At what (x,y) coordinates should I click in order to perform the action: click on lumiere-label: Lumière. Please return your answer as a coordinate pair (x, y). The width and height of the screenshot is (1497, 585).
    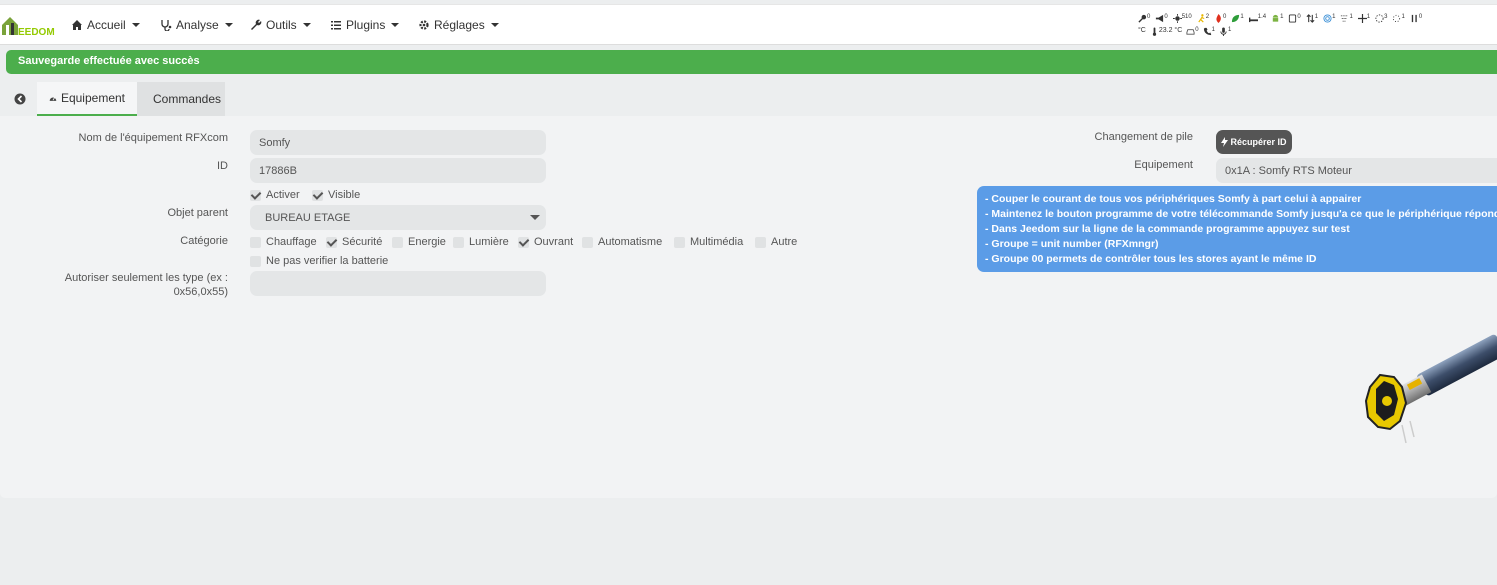
    Looking at the image, I should click on (489, 242).